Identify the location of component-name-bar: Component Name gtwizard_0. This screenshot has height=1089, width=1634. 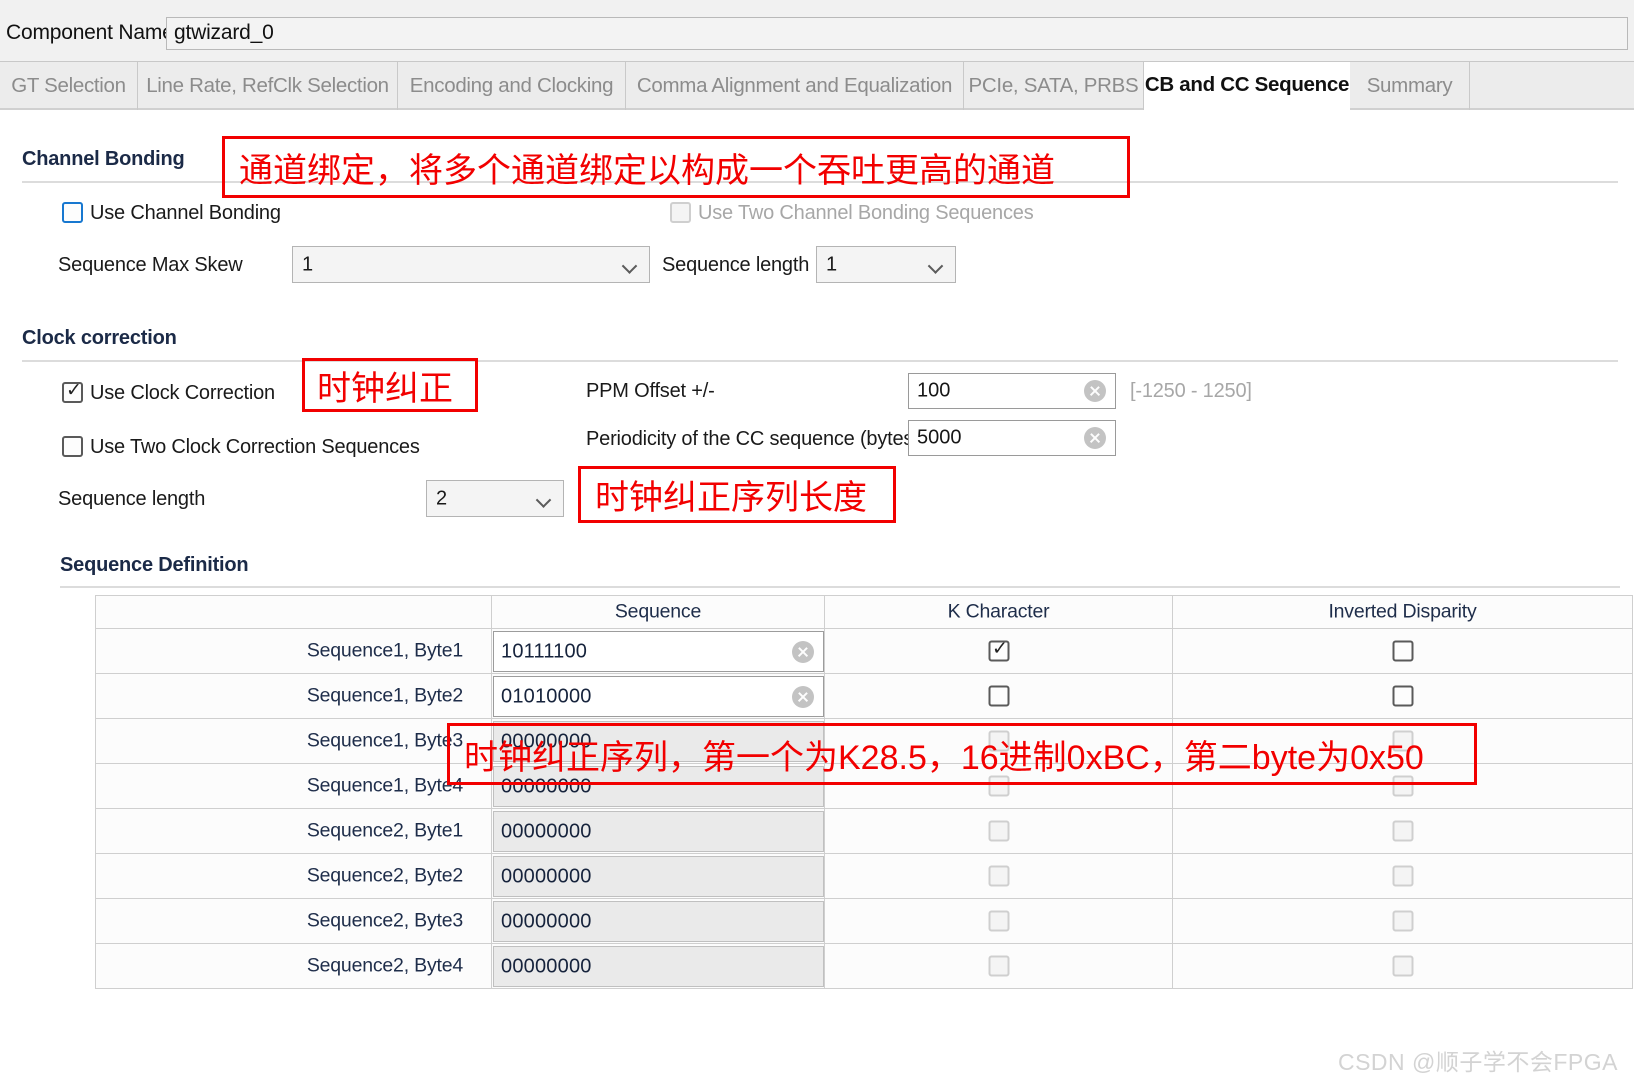
(817, 31).